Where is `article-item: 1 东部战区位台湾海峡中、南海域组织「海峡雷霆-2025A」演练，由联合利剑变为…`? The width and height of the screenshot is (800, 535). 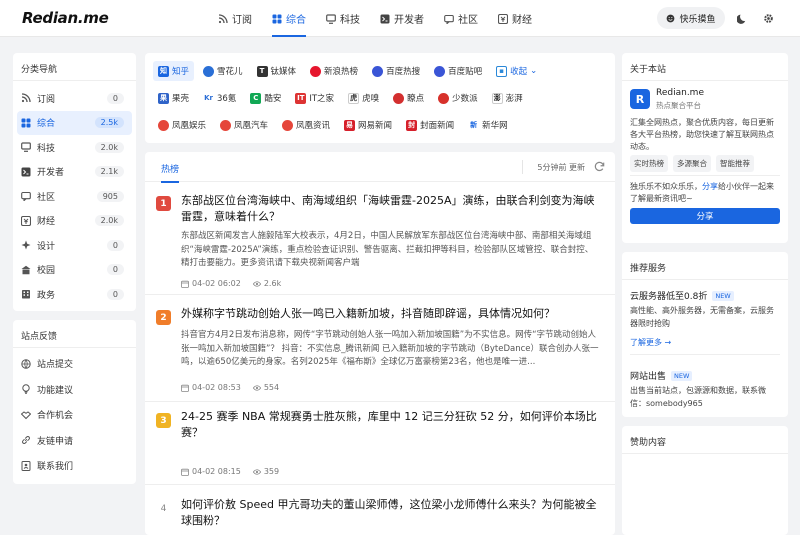 article-item: 1 东部战区位台湾海峡中、南海域组织「海峡雷霆-2025A」演练，由联合利剑变为… is located at coordinates (380, 239).